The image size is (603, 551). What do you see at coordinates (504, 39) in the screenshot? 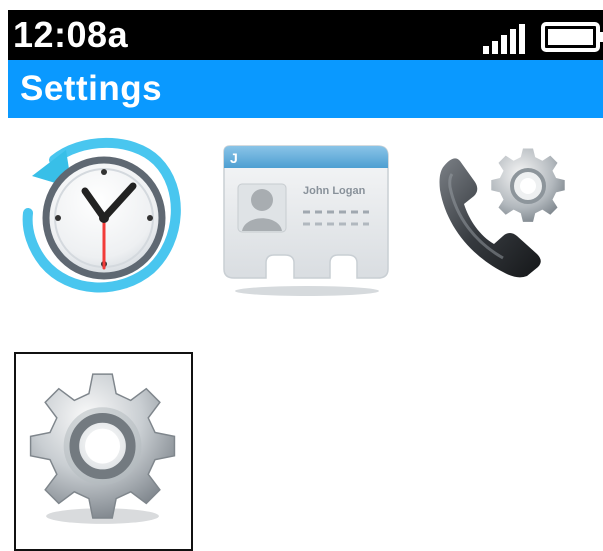
I see `signal-strength-icon` at bounding box center [504, 39].